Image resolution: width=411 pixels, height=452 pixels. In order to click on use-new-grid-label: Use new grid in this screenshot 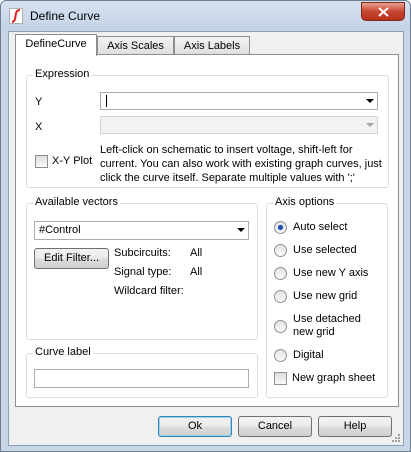, I will do `click(325, 296)`.